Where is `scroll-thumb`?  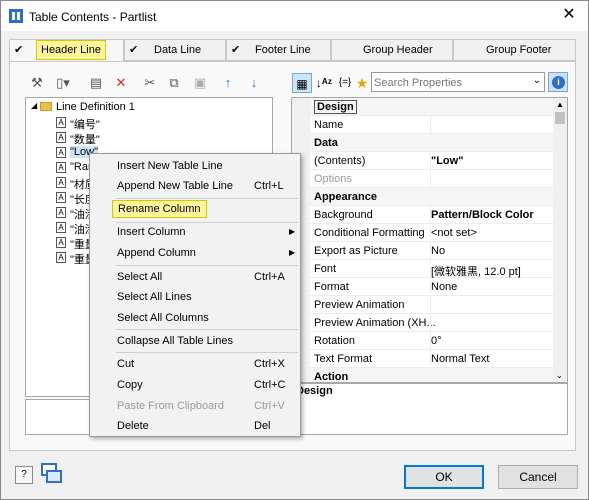 scroll-thumb is located at coordinates (560, 118).